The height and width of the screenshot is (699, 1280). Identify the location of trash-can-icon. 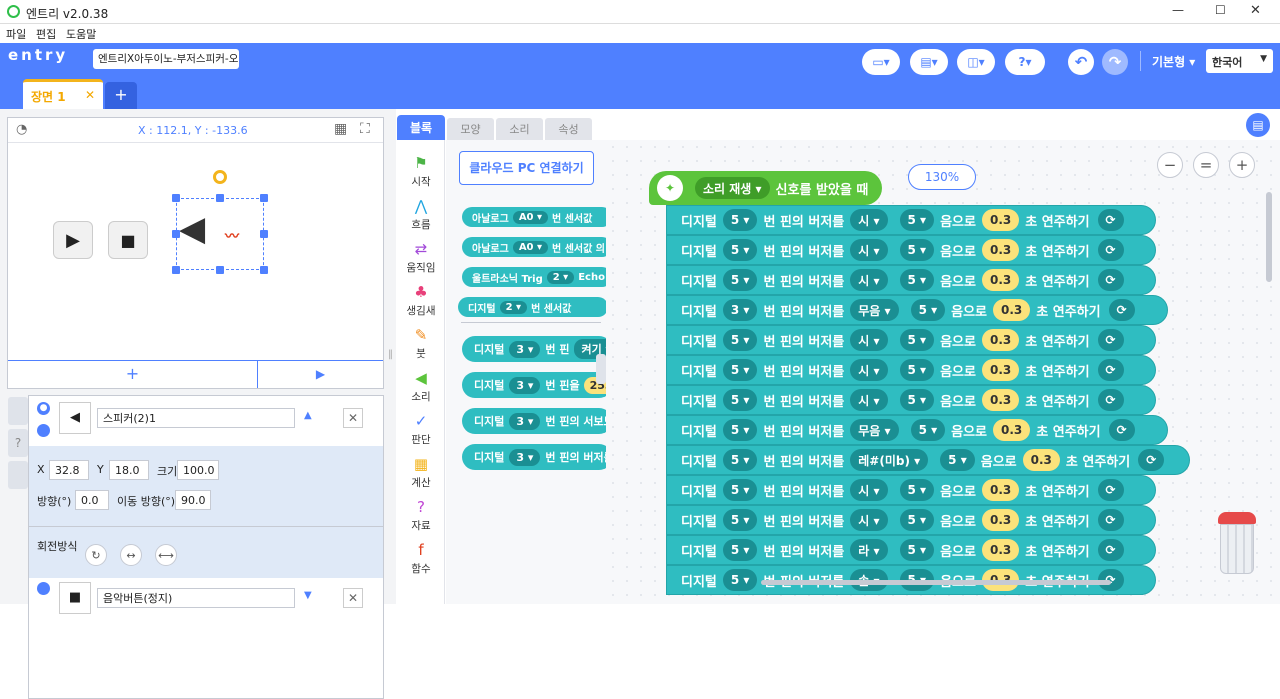
(1236, 544).